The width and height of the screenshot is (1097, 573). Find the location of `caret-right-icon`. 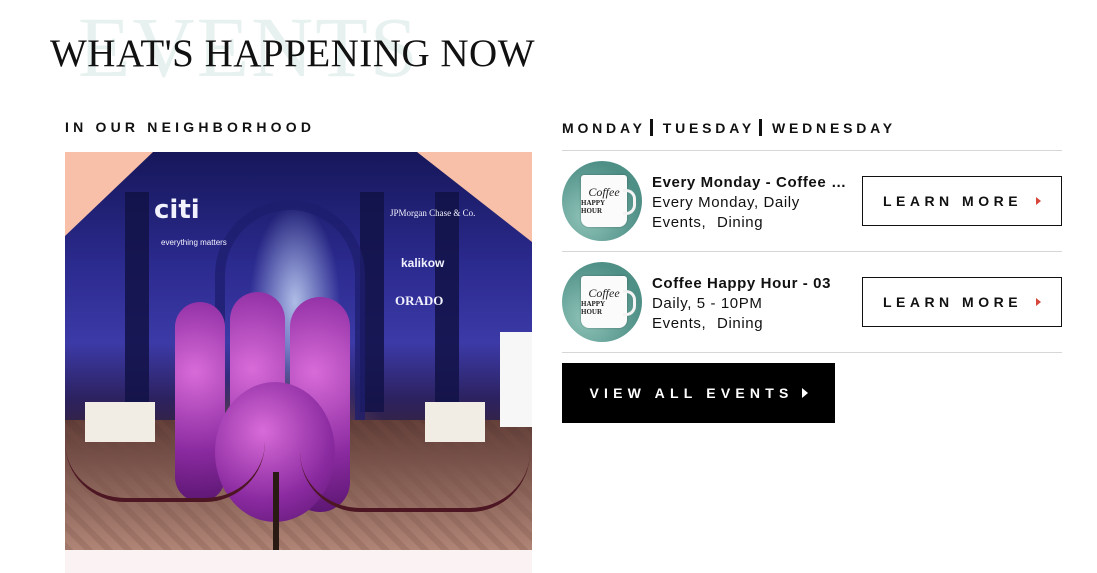

caret-right-icon is located at coordinates (804, 393).